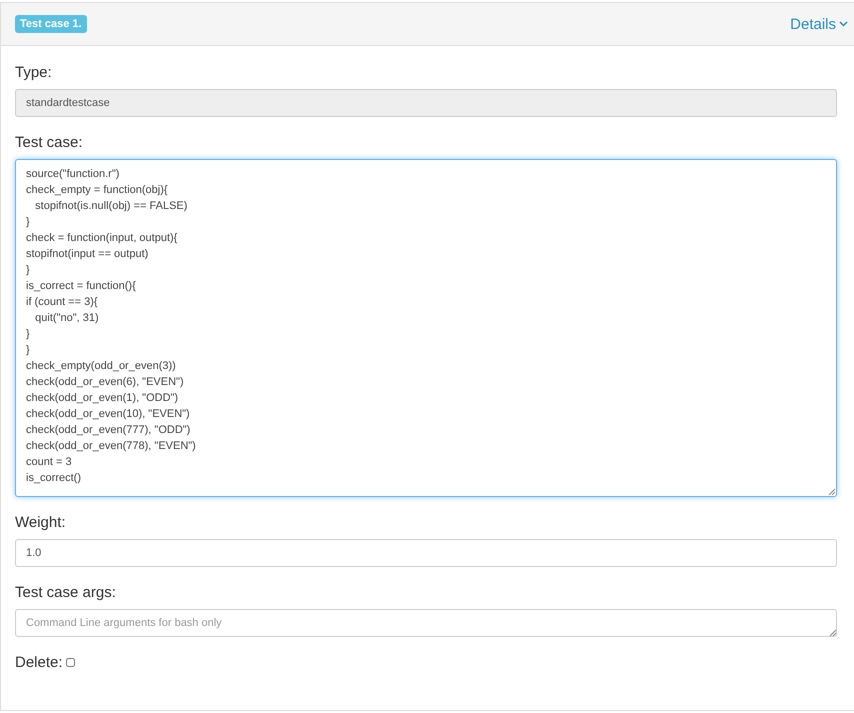 Image resolution: width=854 pixels, height=713 pixels. Describe the element at coordinates (81, 286) in the screenshot. I see `code-line: is_correct = function(){` at that location.